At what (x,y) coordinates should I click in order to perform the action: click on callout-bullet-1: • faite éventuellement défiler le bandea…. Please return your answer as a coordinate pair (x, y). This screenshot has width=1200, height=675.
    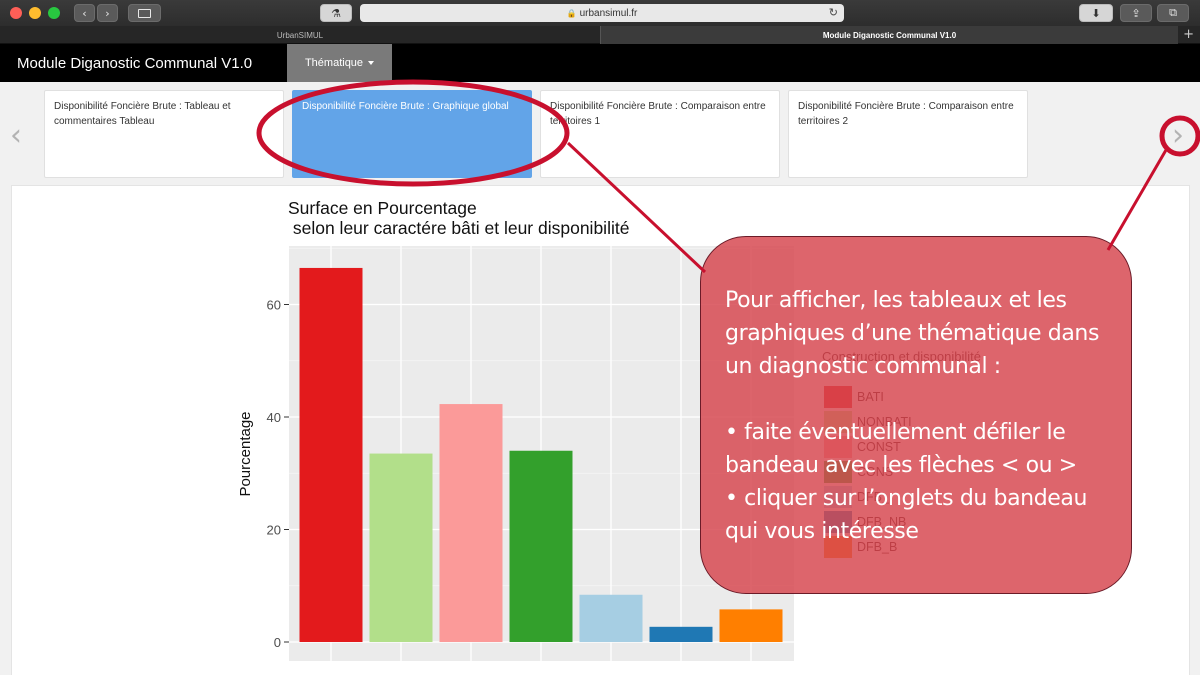
    Looking at the image, I should click on (901, 449).